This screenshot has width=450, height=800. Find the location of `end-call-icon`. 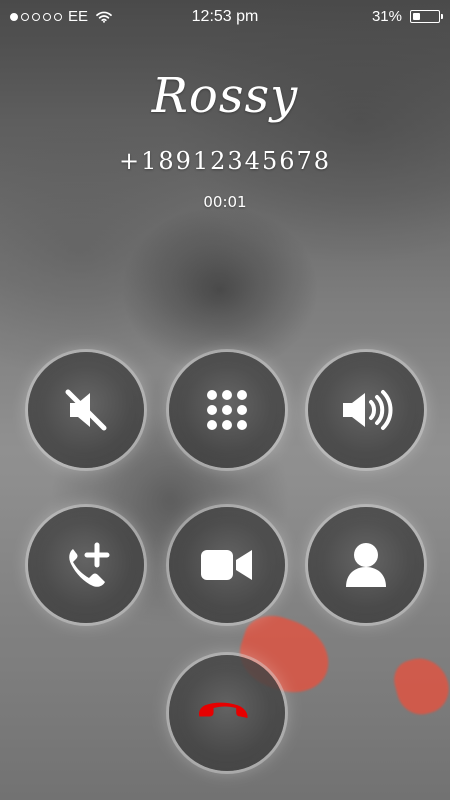

end-call-icon is located at coordinates (223, 710).